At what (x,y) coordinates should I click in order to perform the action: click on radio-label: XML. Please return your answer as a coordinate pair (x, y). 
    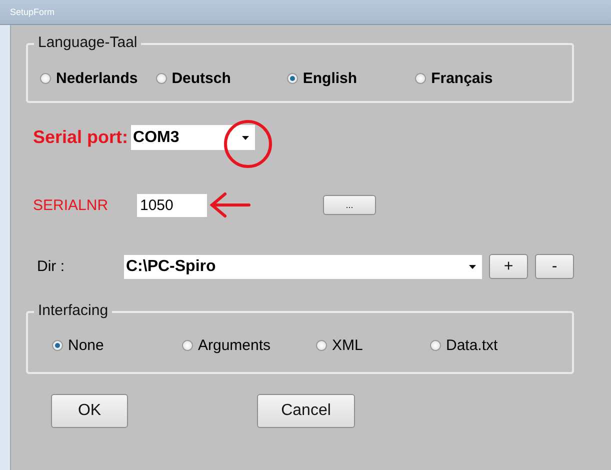
    Looking at the image, I should click on (347, 345).